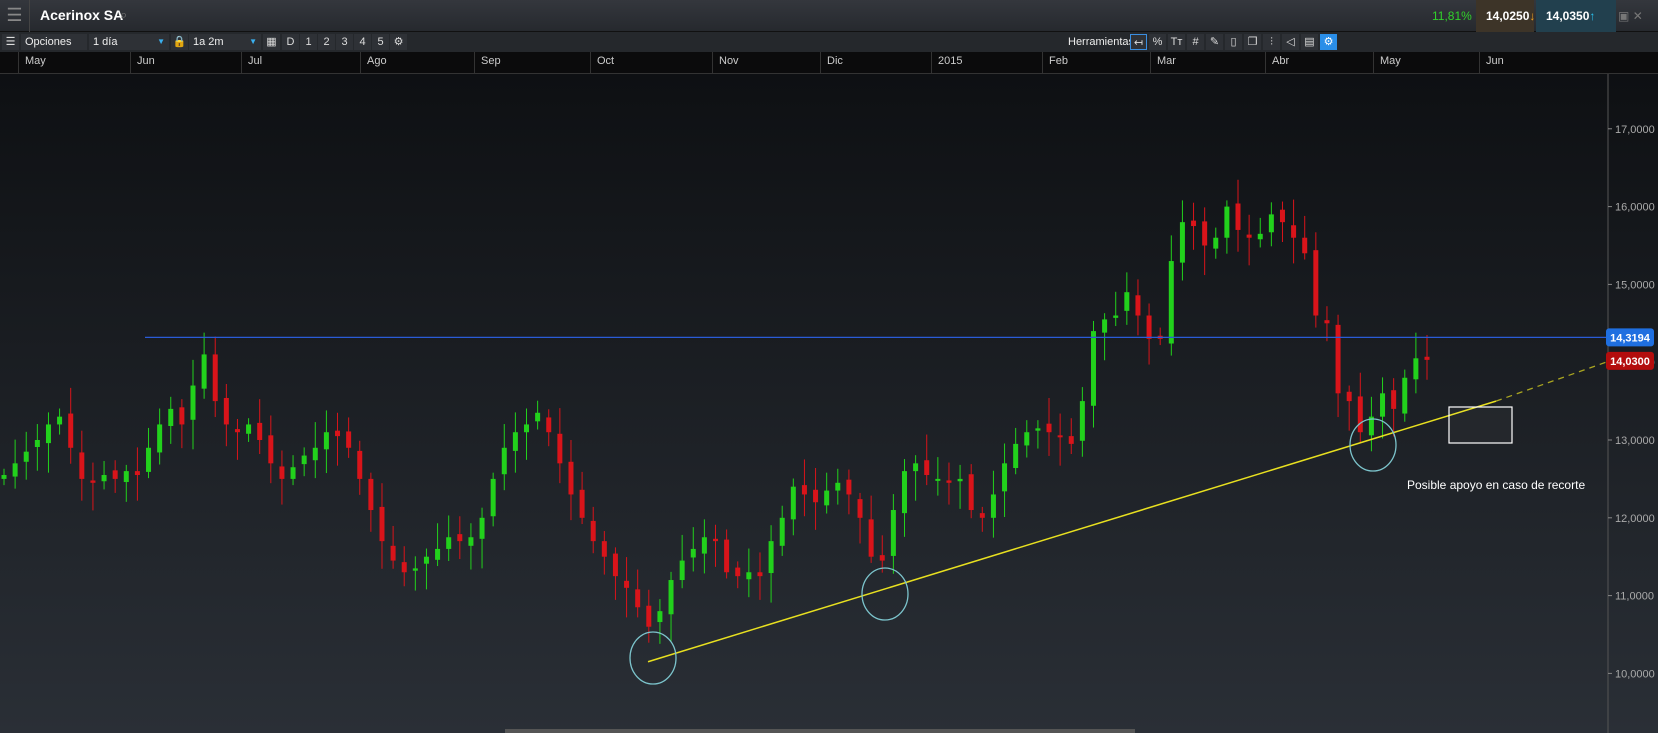  Describe the element at coordinates (1138, 42) in the screenshot. I see `back-icon: ↤` at that location.